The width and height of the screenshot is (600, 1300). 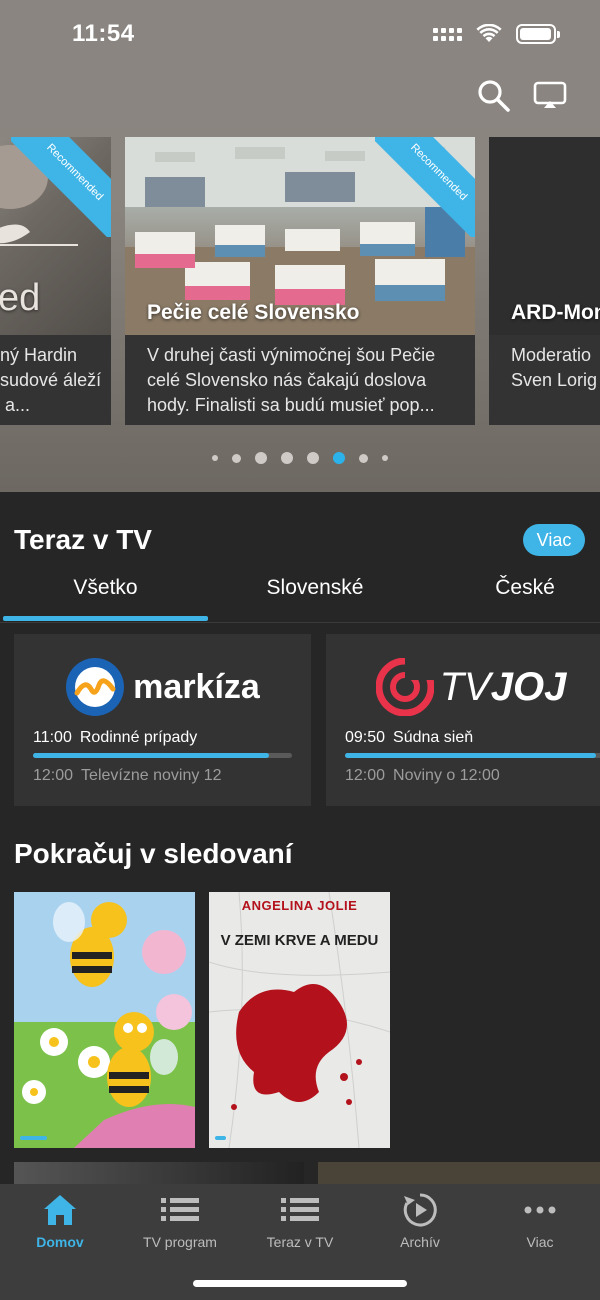 I want to click on bees-artwork, so click(x=104, y=1020).